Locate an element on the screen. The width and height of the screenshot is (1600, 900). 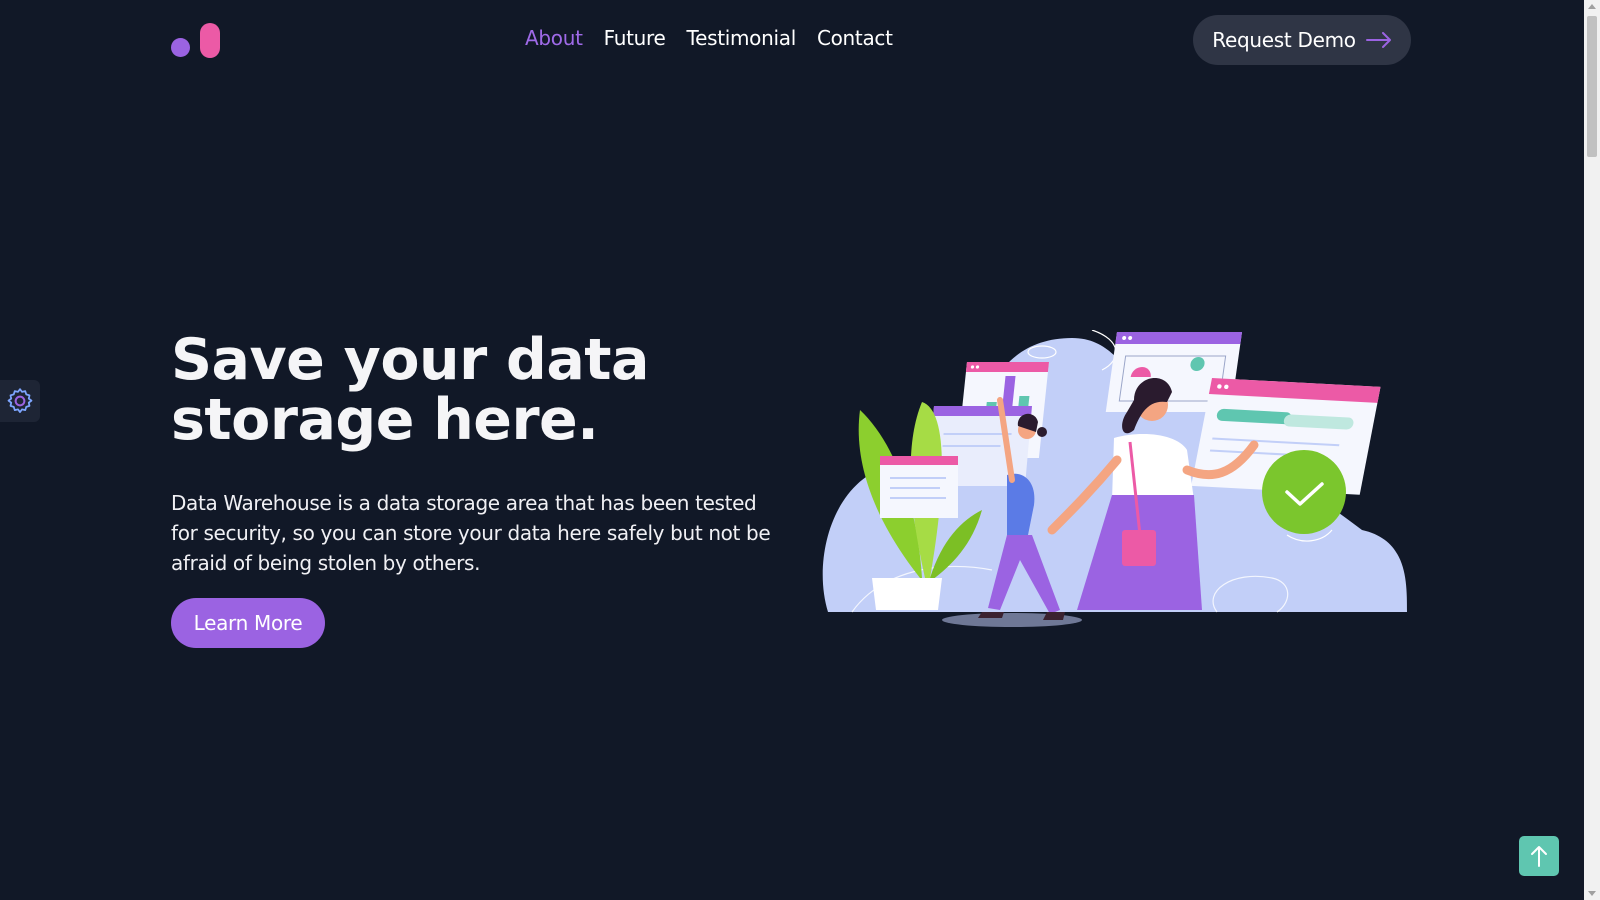
main-nav: About Future Testimonial Contact is located at coordinates (709, 38).